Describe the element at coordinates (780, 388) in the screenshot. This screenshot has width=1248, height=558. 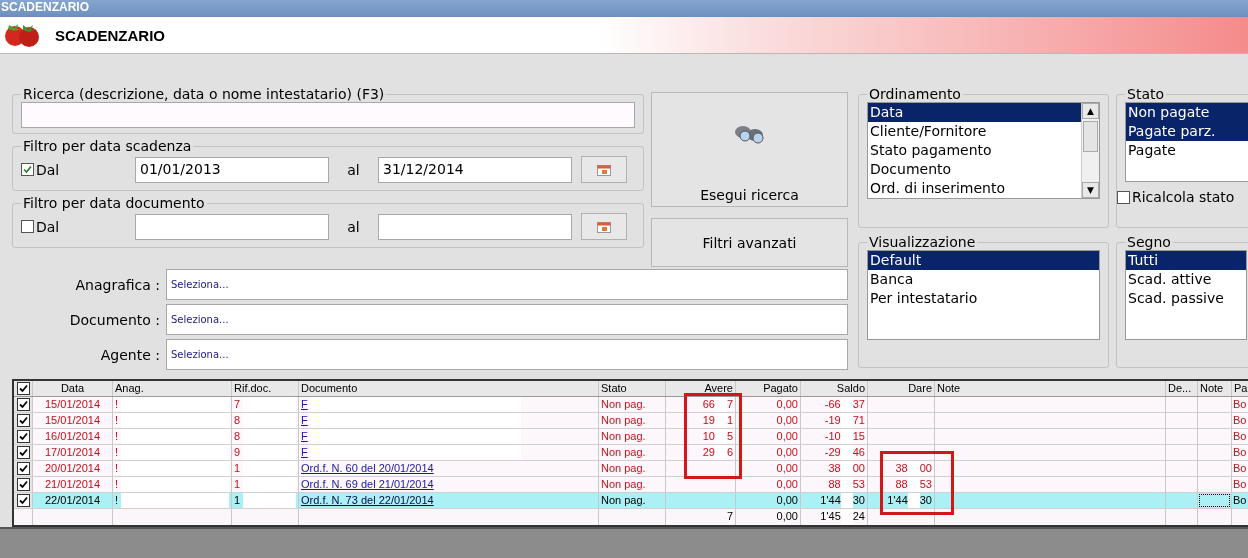
I see `column-header: Pagato` at that location.